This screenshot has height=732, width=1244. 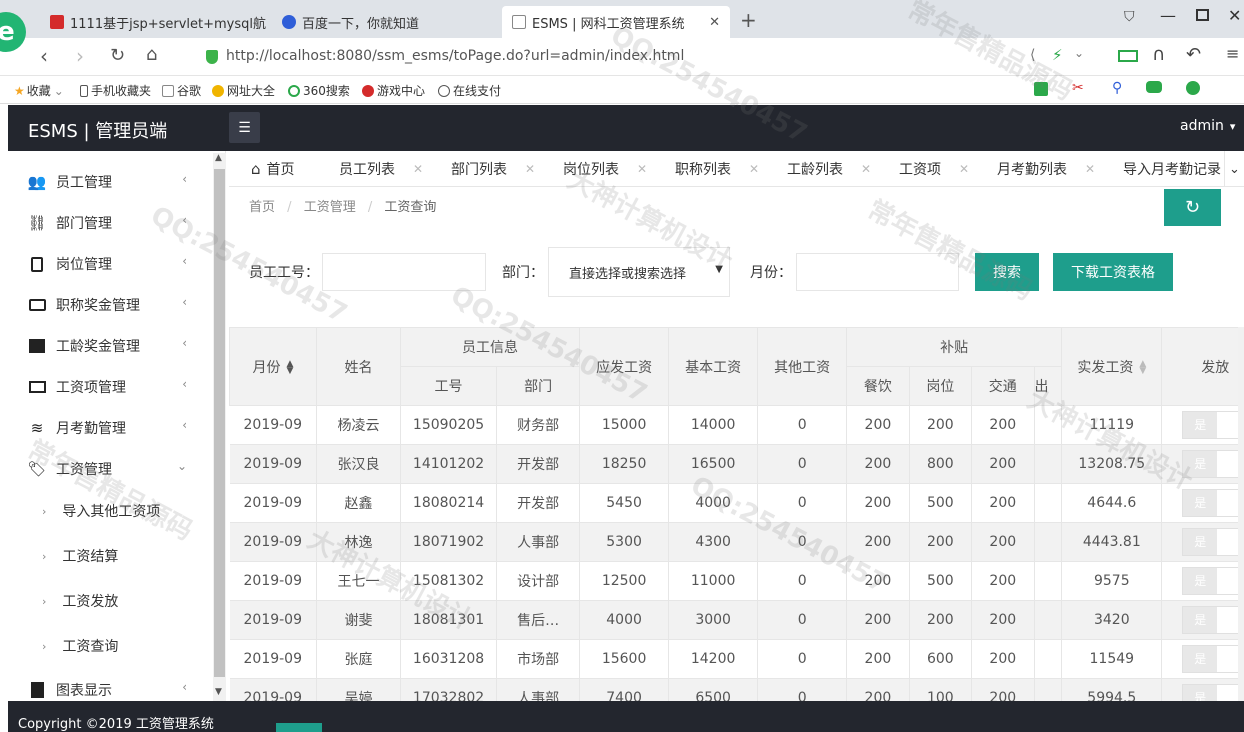 I want to click on browser-tab-1: 1111基于jsp+servlet+mysql航, so click(x=155, y=22).